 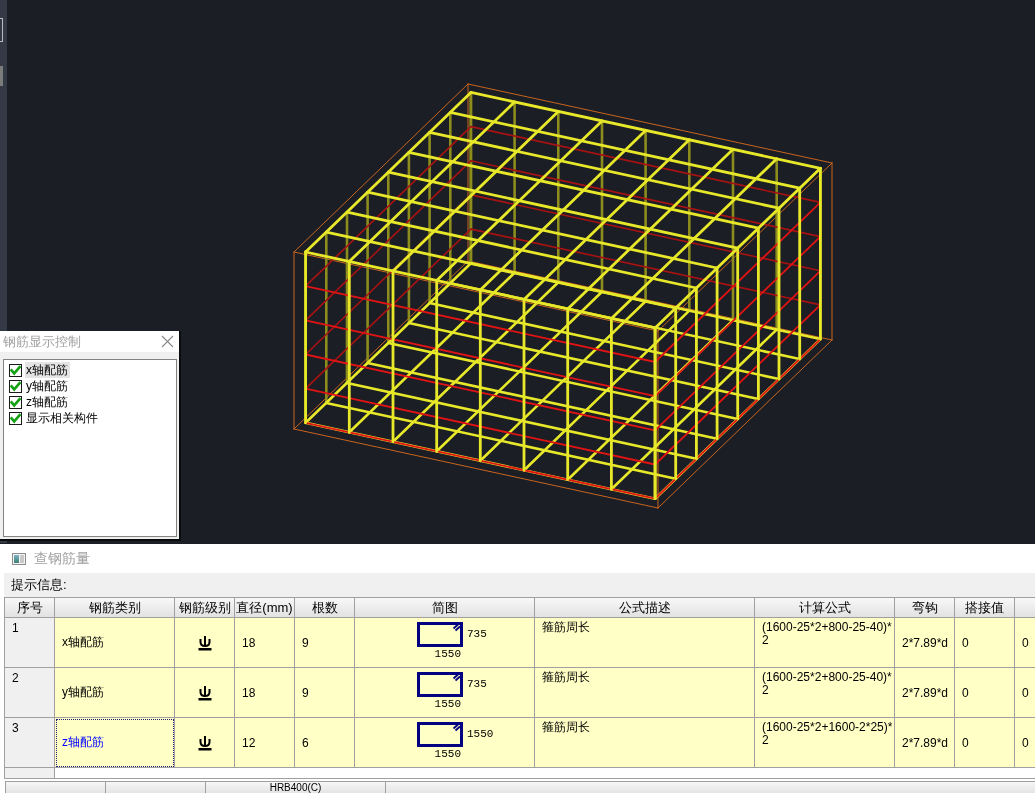 What do you see at coordinates (325, 608) in the screenshot?
I see `column-header: 根数` at bounding box center [325, 608].